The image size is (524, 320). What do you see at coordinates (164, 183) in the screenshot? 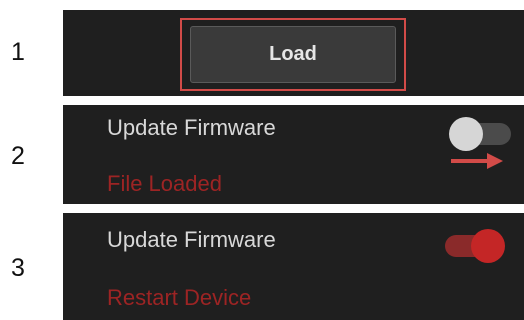
I see `firmware-status-text: File Loaded` at bounding box center [164, 183].